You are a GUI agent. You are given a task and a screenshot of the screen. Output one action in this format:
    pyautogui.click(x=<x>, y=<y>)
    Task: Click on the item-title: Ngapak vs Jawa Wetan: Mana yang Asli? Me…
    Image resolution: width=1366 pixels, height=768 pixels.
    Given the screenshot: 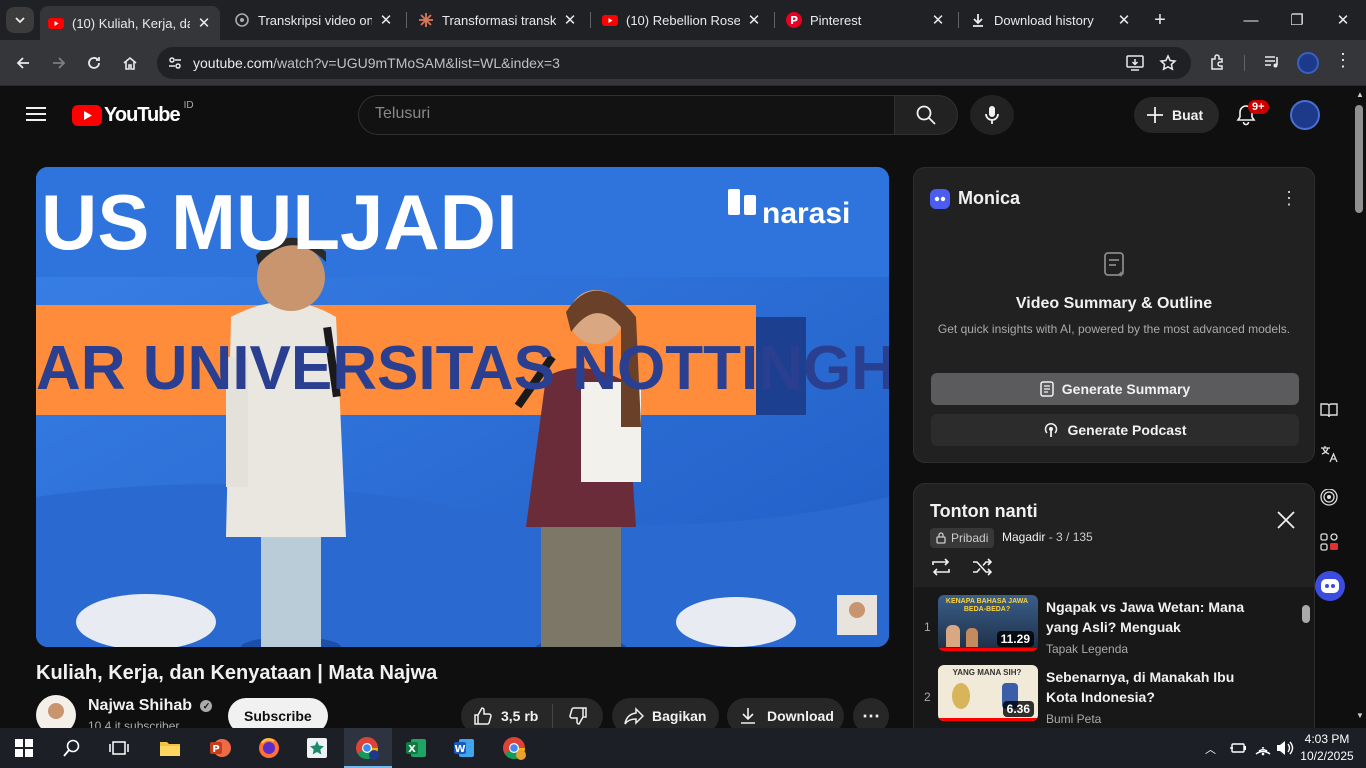 What is the action you would take?
    pyautogui.click(x=1146, y=617)
    